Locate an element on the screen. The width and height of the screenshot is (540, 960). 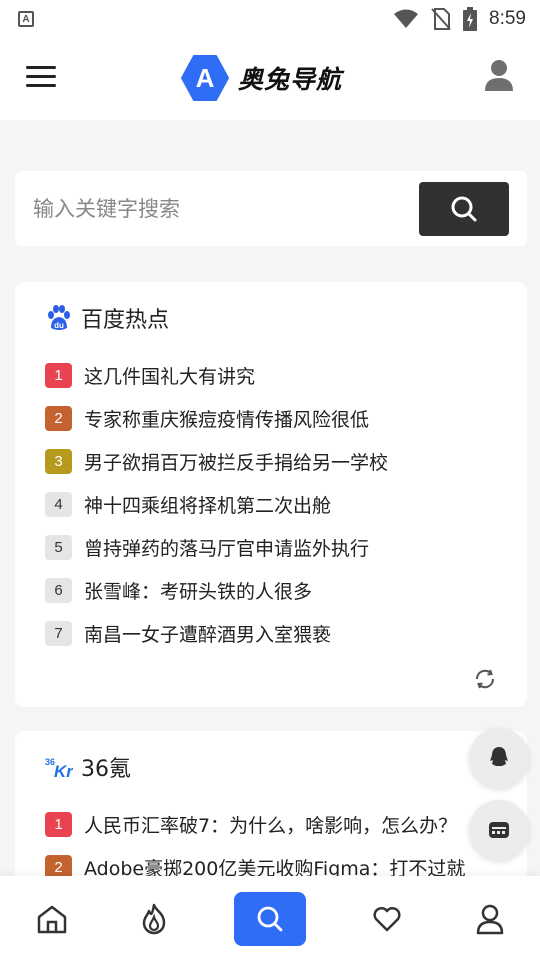
kr36-logo-icon: 36 Kr is located at coordinates (59, 767).